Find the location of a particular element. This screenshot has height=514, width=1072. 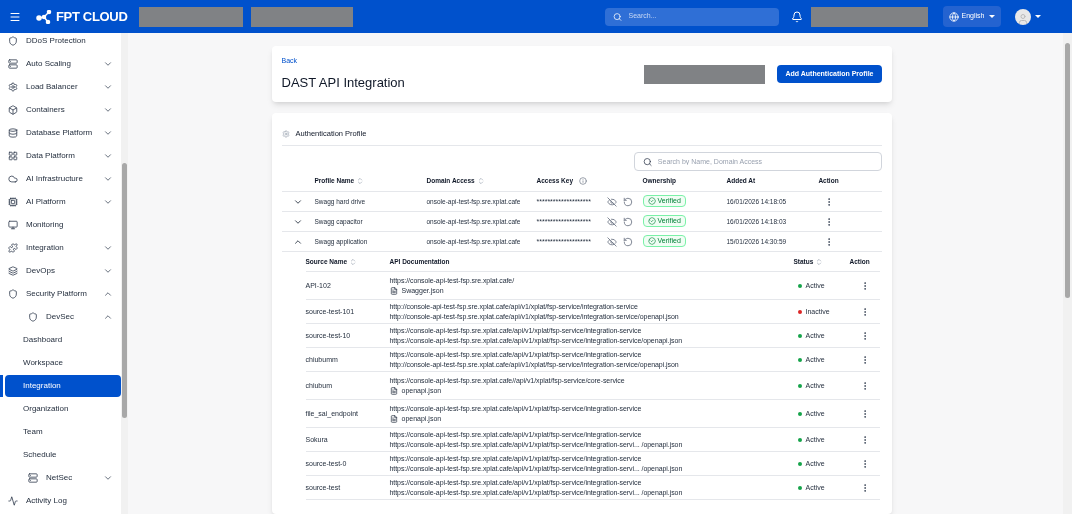

activity-icon is located at coordinates (13, 500).